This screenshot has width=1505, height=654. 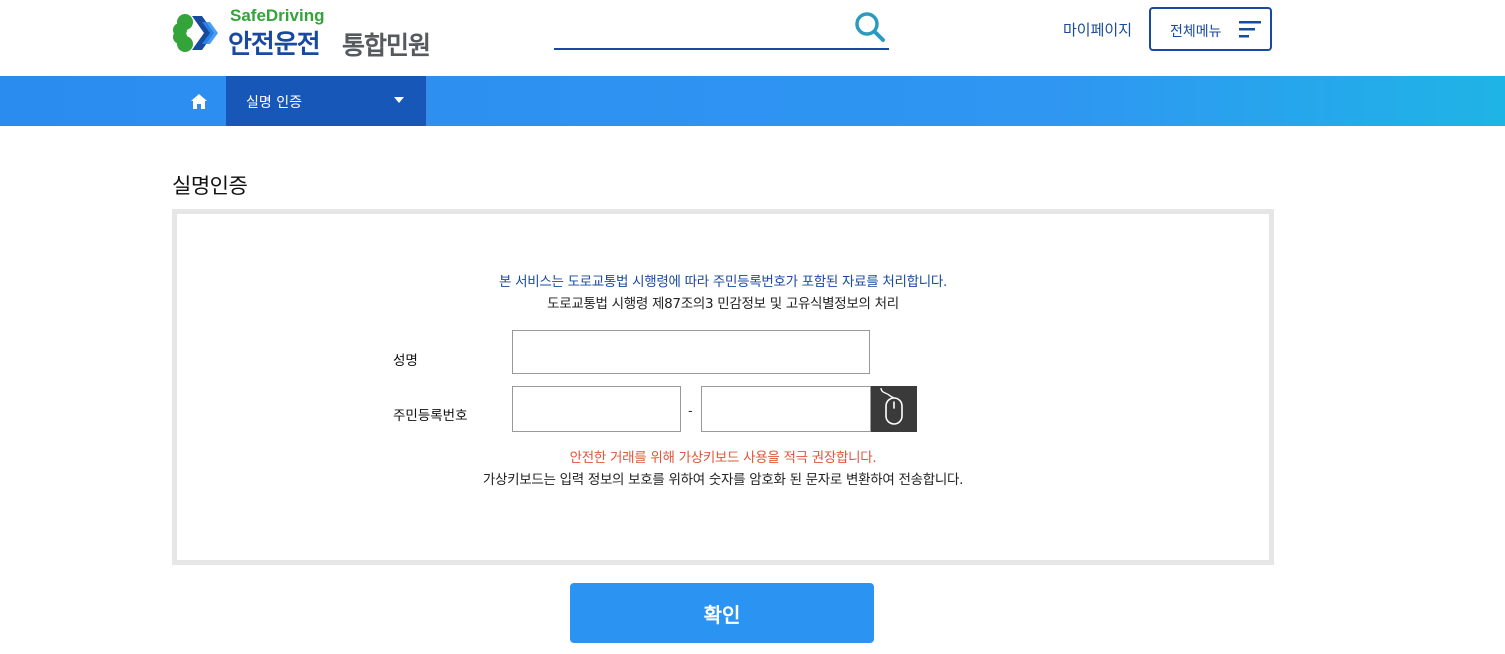 I want to click on search-icon, so click(x=870, y=27).